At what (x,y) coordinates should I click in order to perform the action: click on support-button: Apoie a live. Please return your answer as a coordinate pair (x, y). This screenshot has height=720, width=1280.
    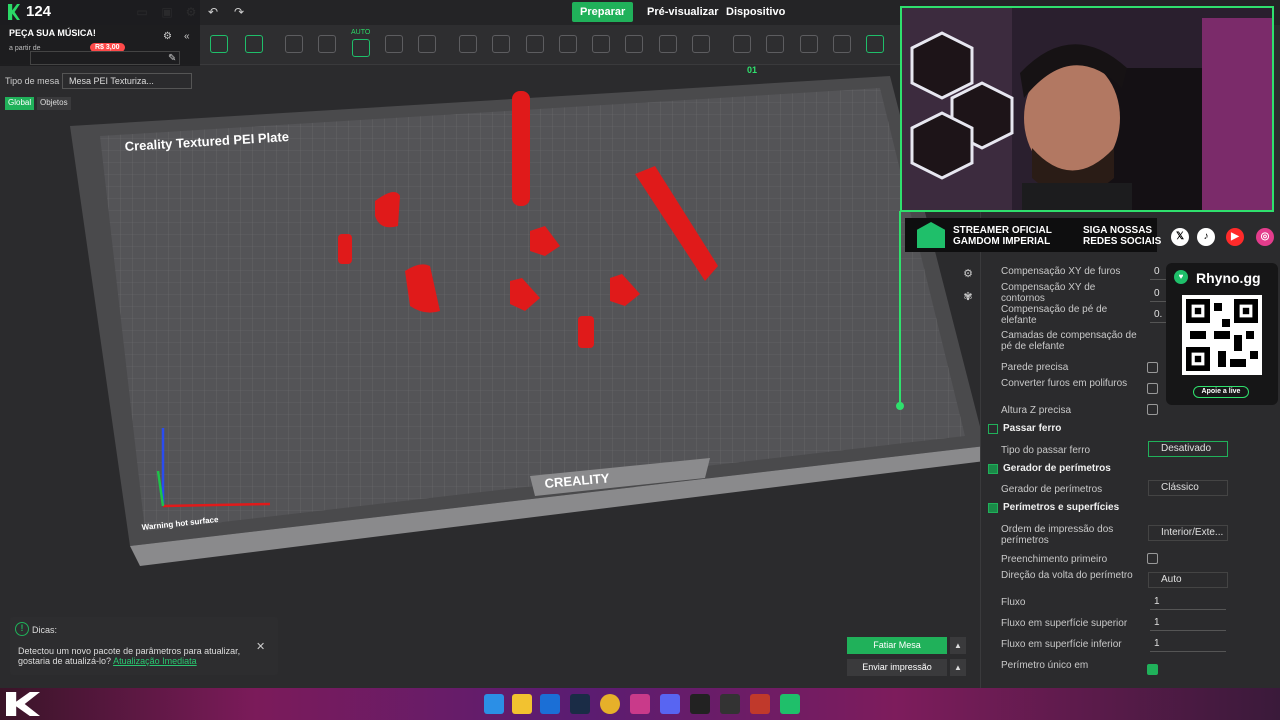
    Looking at the image, I should click on (1221, 392).